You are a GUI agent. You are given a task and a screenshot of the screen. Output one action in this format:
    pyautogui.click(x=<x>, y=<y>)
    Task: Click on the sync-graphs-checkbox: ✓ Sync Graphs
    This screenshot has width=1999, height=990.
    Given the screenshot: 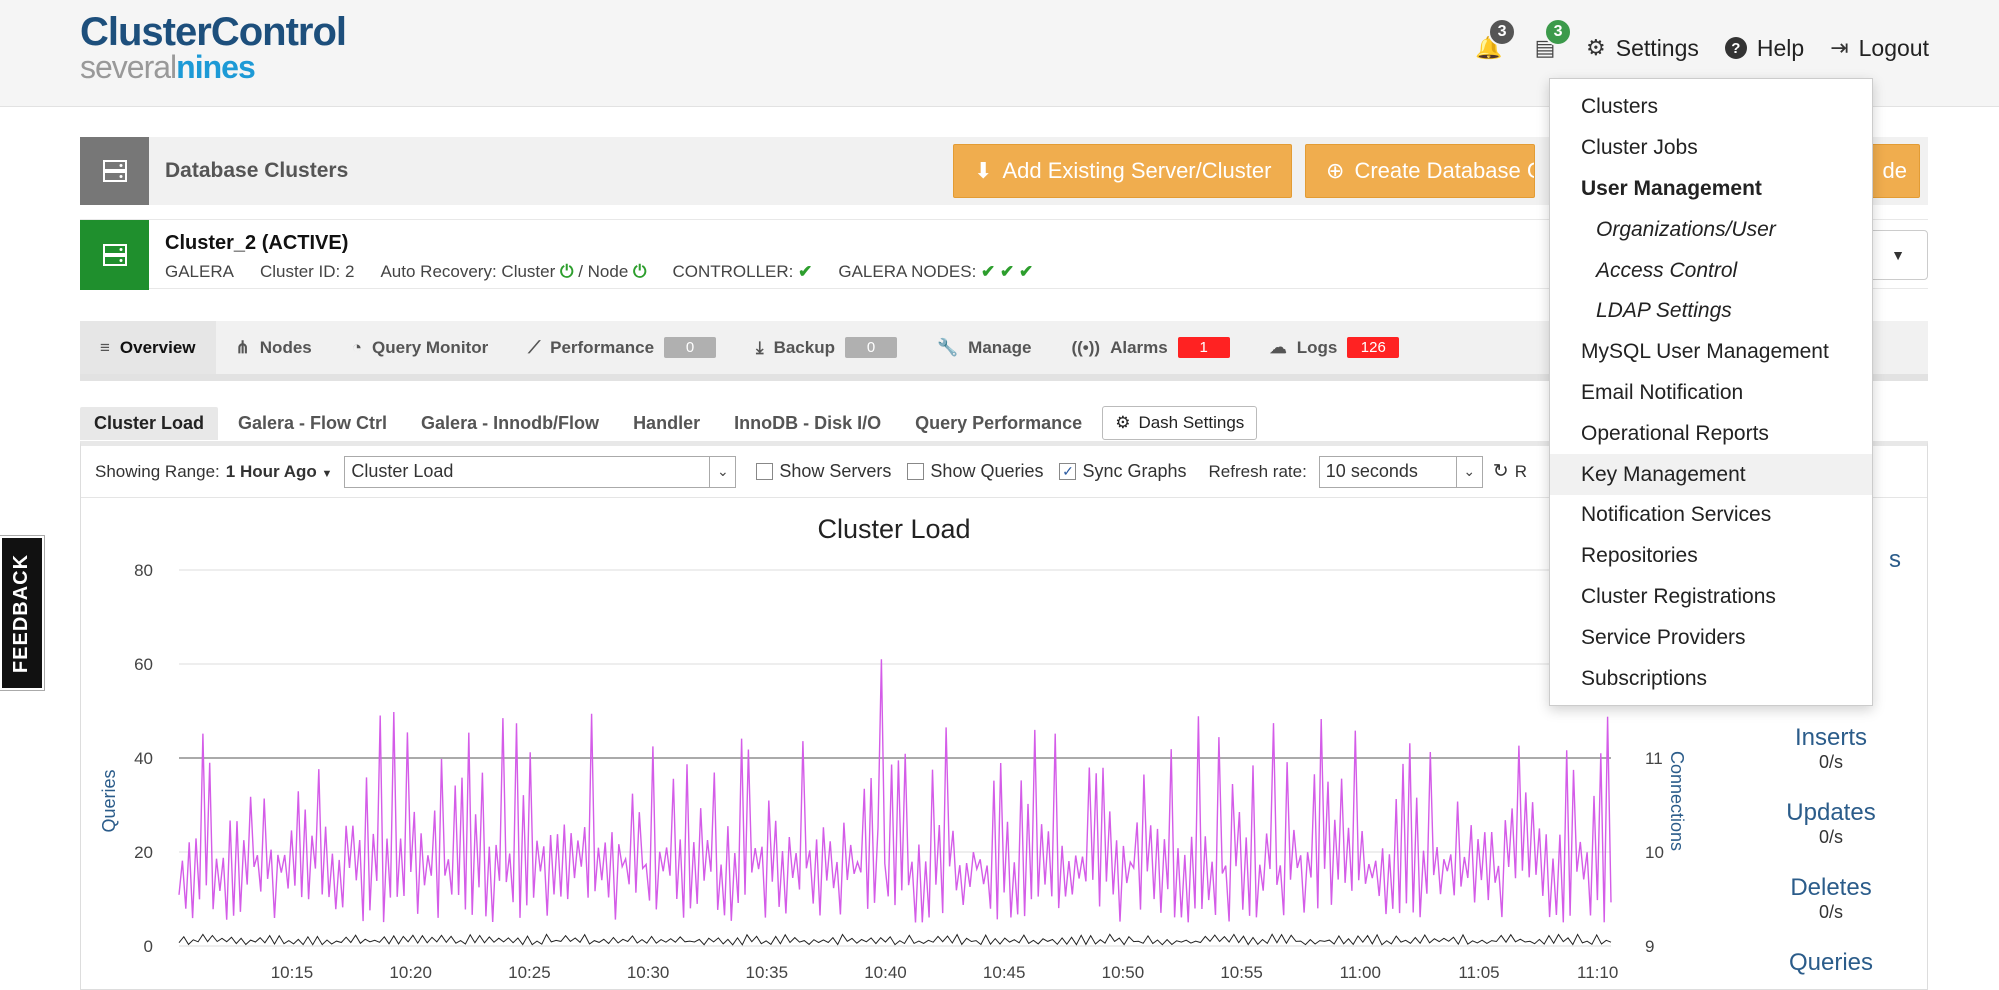 What is the action you would take?
    pyautogui.click(x=1123, y=471)
    